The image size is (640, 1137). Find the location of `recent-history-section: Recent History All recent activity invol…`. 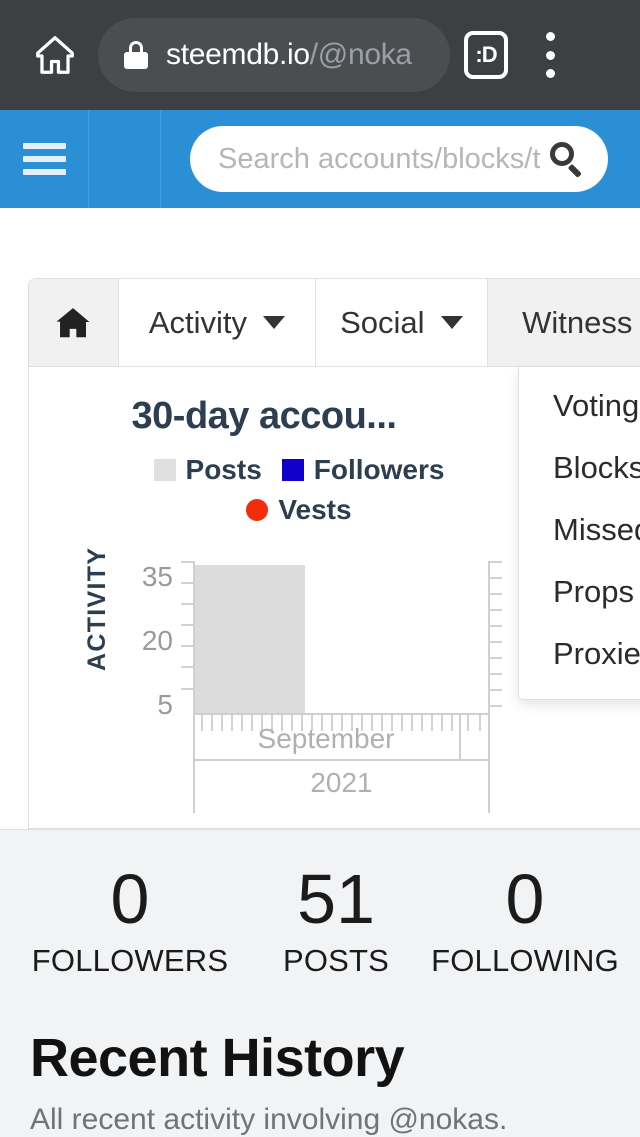

recent-history-section: Recent History All recent activity invol… is located at coordinates (320, 1072).